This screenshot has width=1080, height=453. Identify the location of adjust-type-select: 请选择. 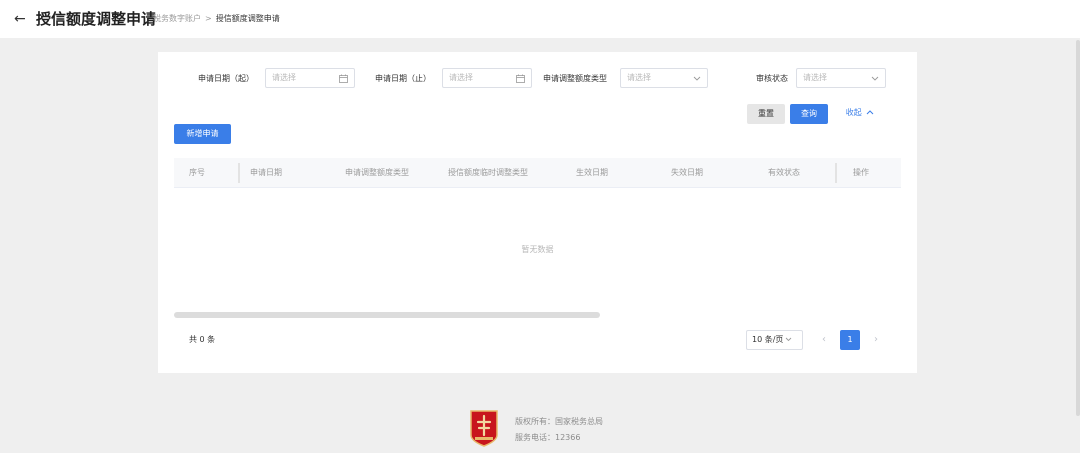
(664, 78).